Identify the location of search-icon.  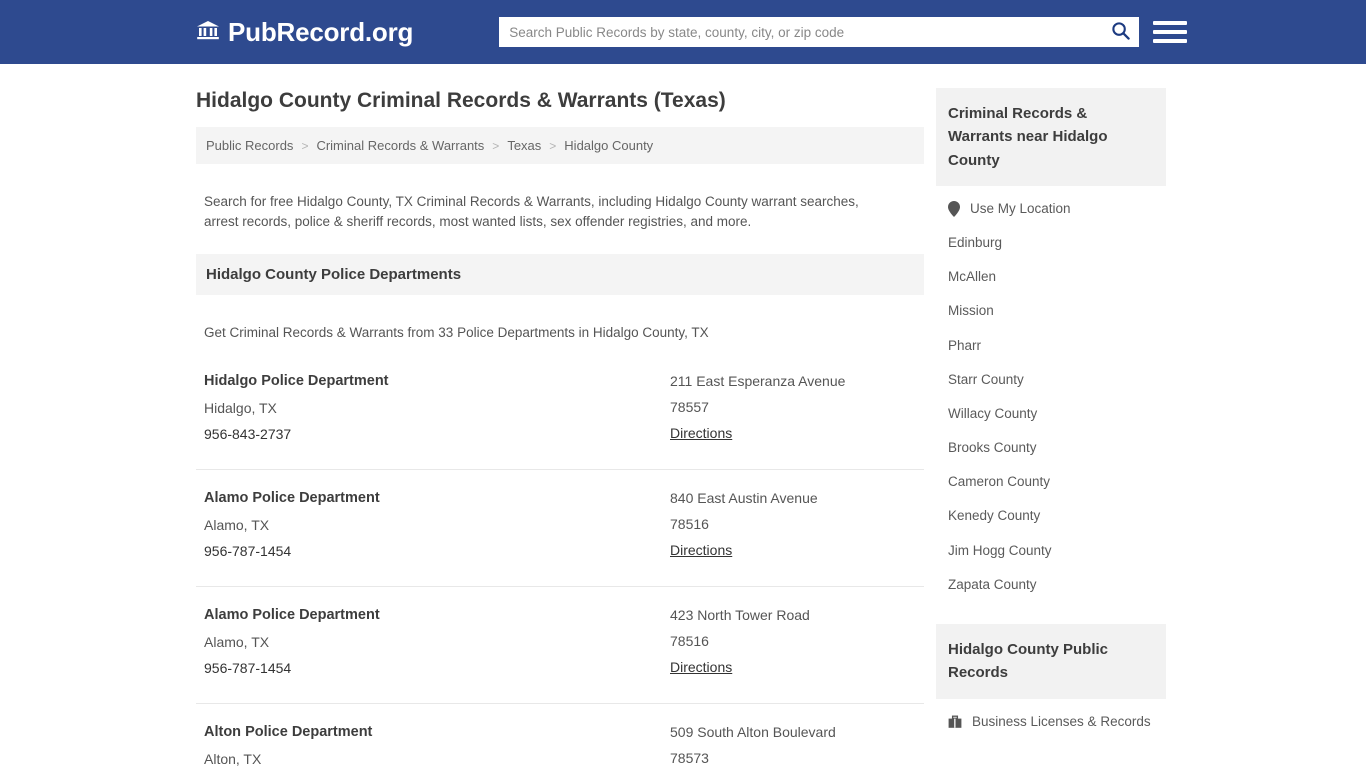
(1120, 32).